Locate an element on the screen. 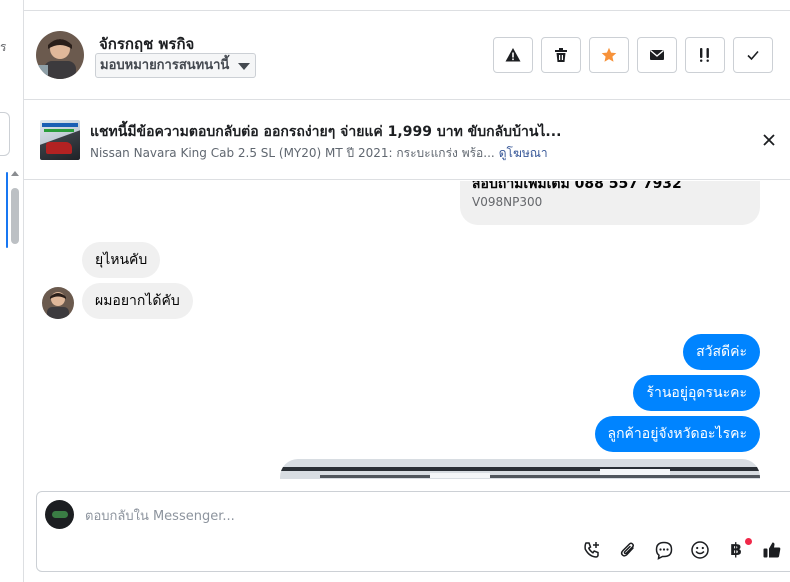 The width and height of the screenshot is (790, 582). emoji-icon is located at coordinates (700, 550).